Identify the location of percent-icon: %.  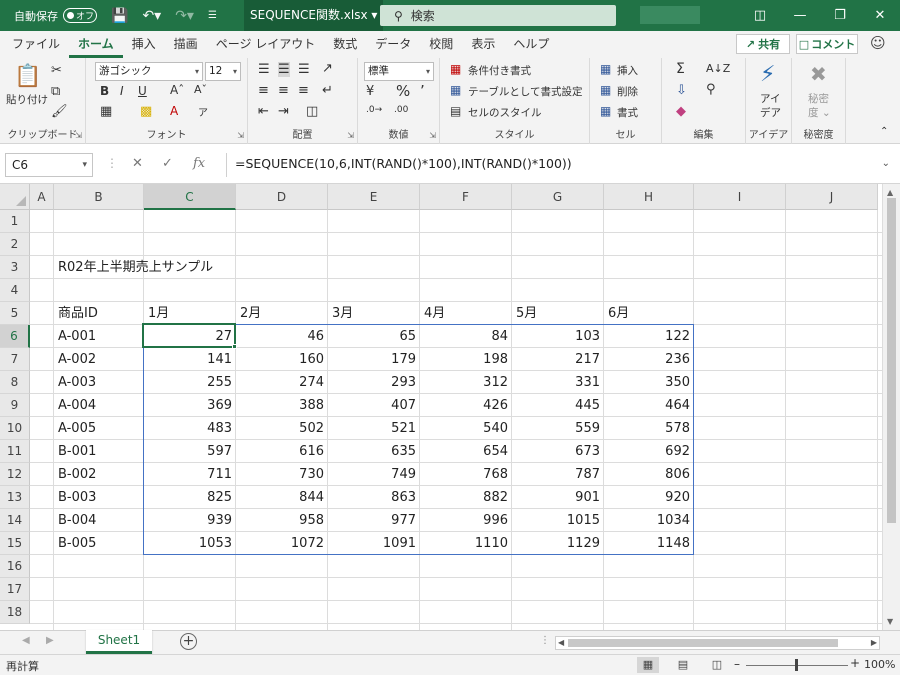
(403, 91).